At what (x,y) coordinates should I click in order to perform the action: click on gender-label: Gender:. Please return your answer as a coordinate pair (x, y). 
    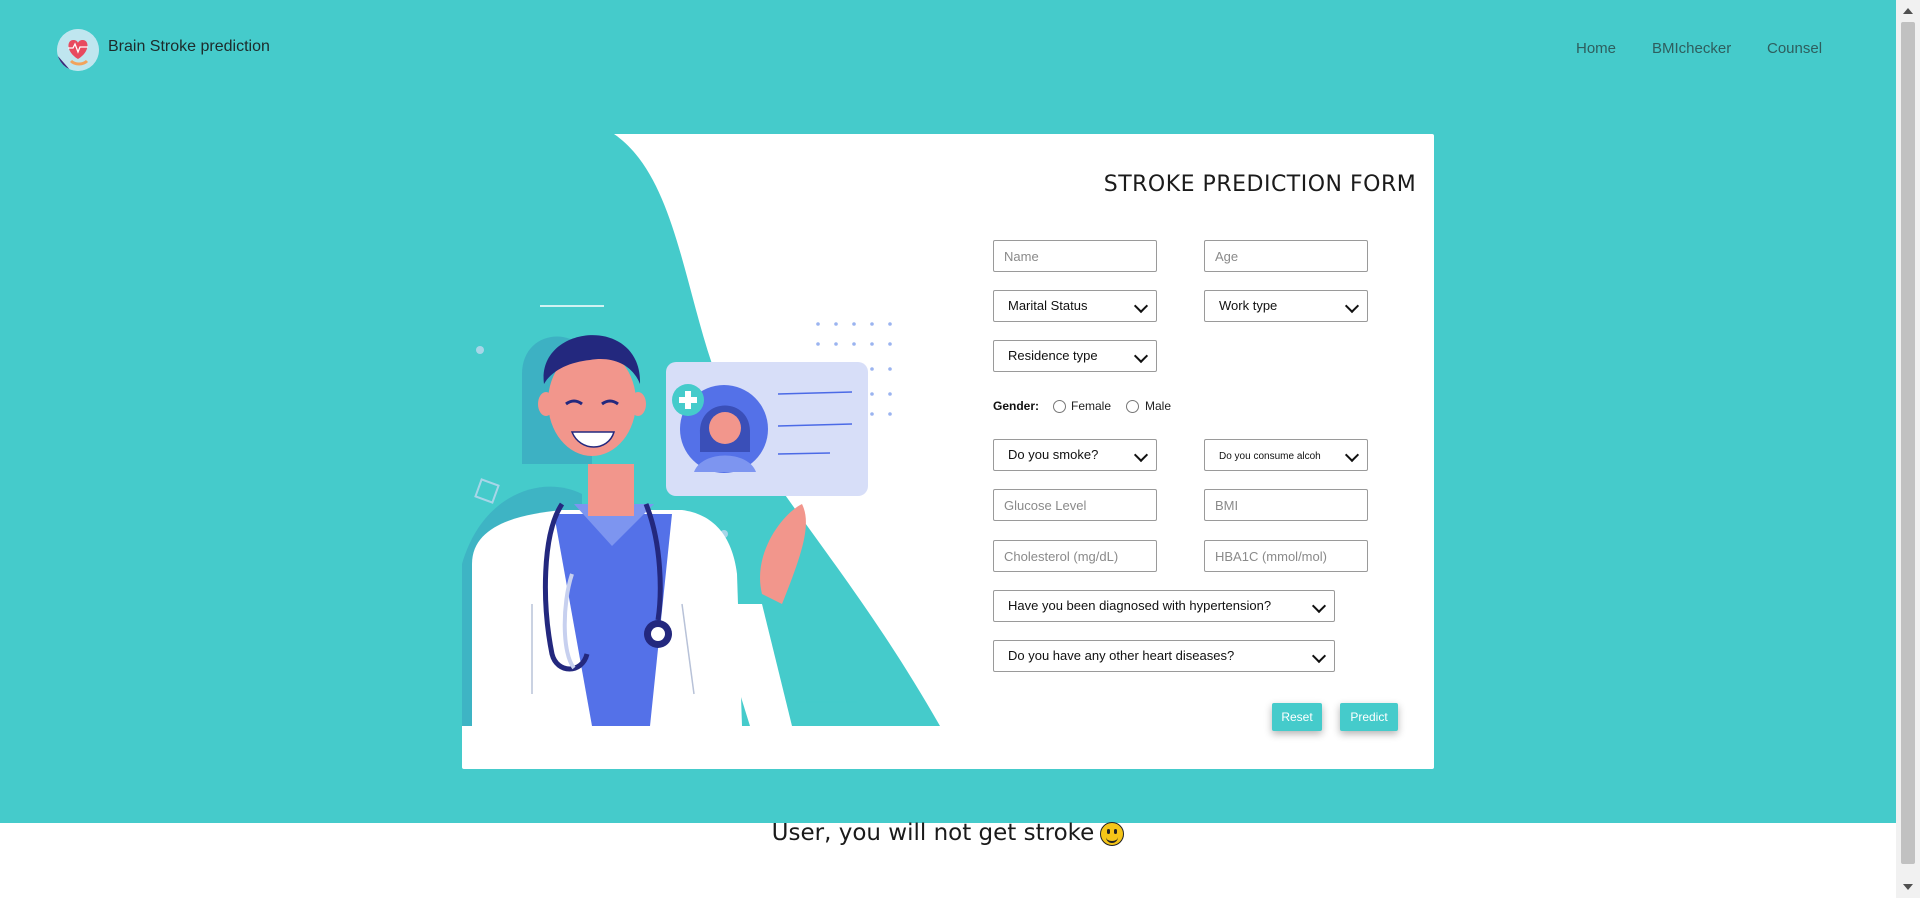
    Looking at the image, I should click on (1016, 406).